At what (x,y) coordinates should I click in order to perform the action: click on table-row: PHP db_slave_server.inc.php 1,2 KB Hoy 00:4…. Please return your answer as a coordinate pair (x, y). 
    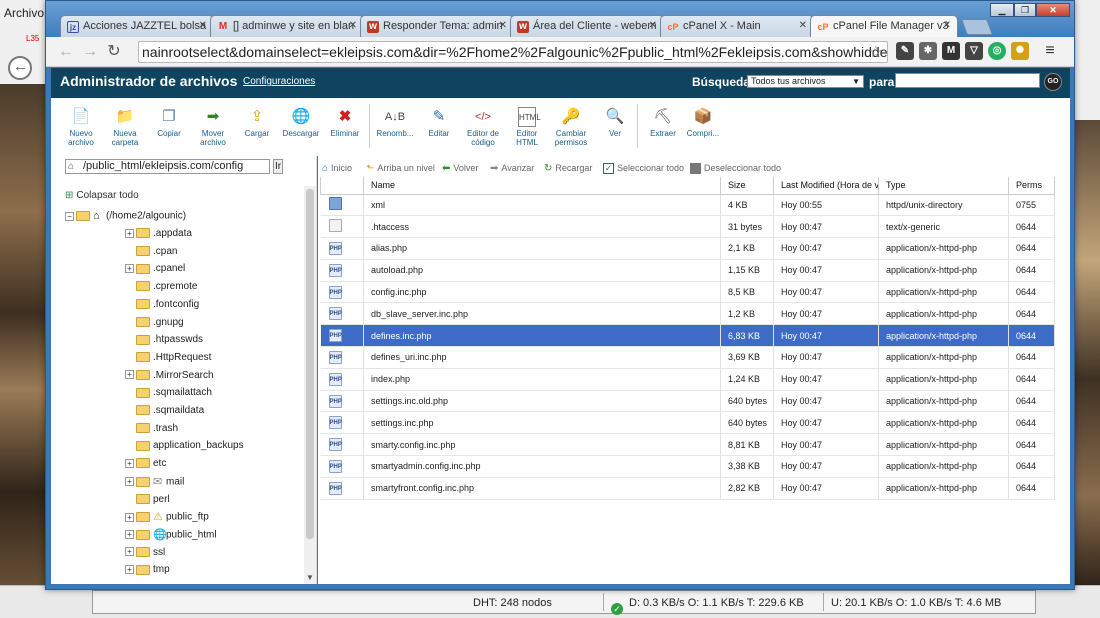
    Looking at the image, I should click on (687, 314).